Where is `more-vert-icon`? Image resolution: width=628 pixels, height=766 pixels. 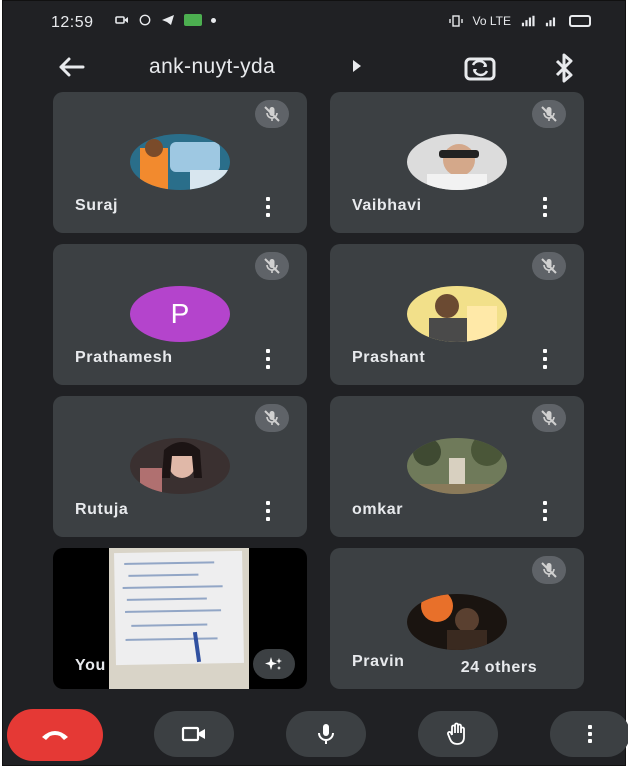
more-vert-icon is located at coordinates (590, 734).